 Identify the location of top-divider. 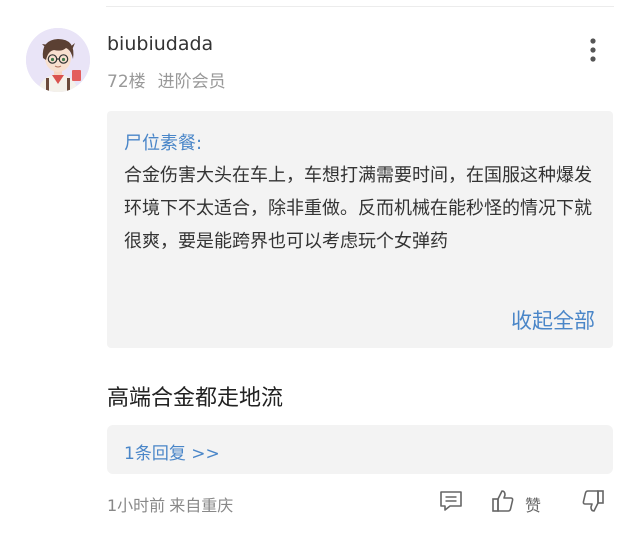
(360, 6).